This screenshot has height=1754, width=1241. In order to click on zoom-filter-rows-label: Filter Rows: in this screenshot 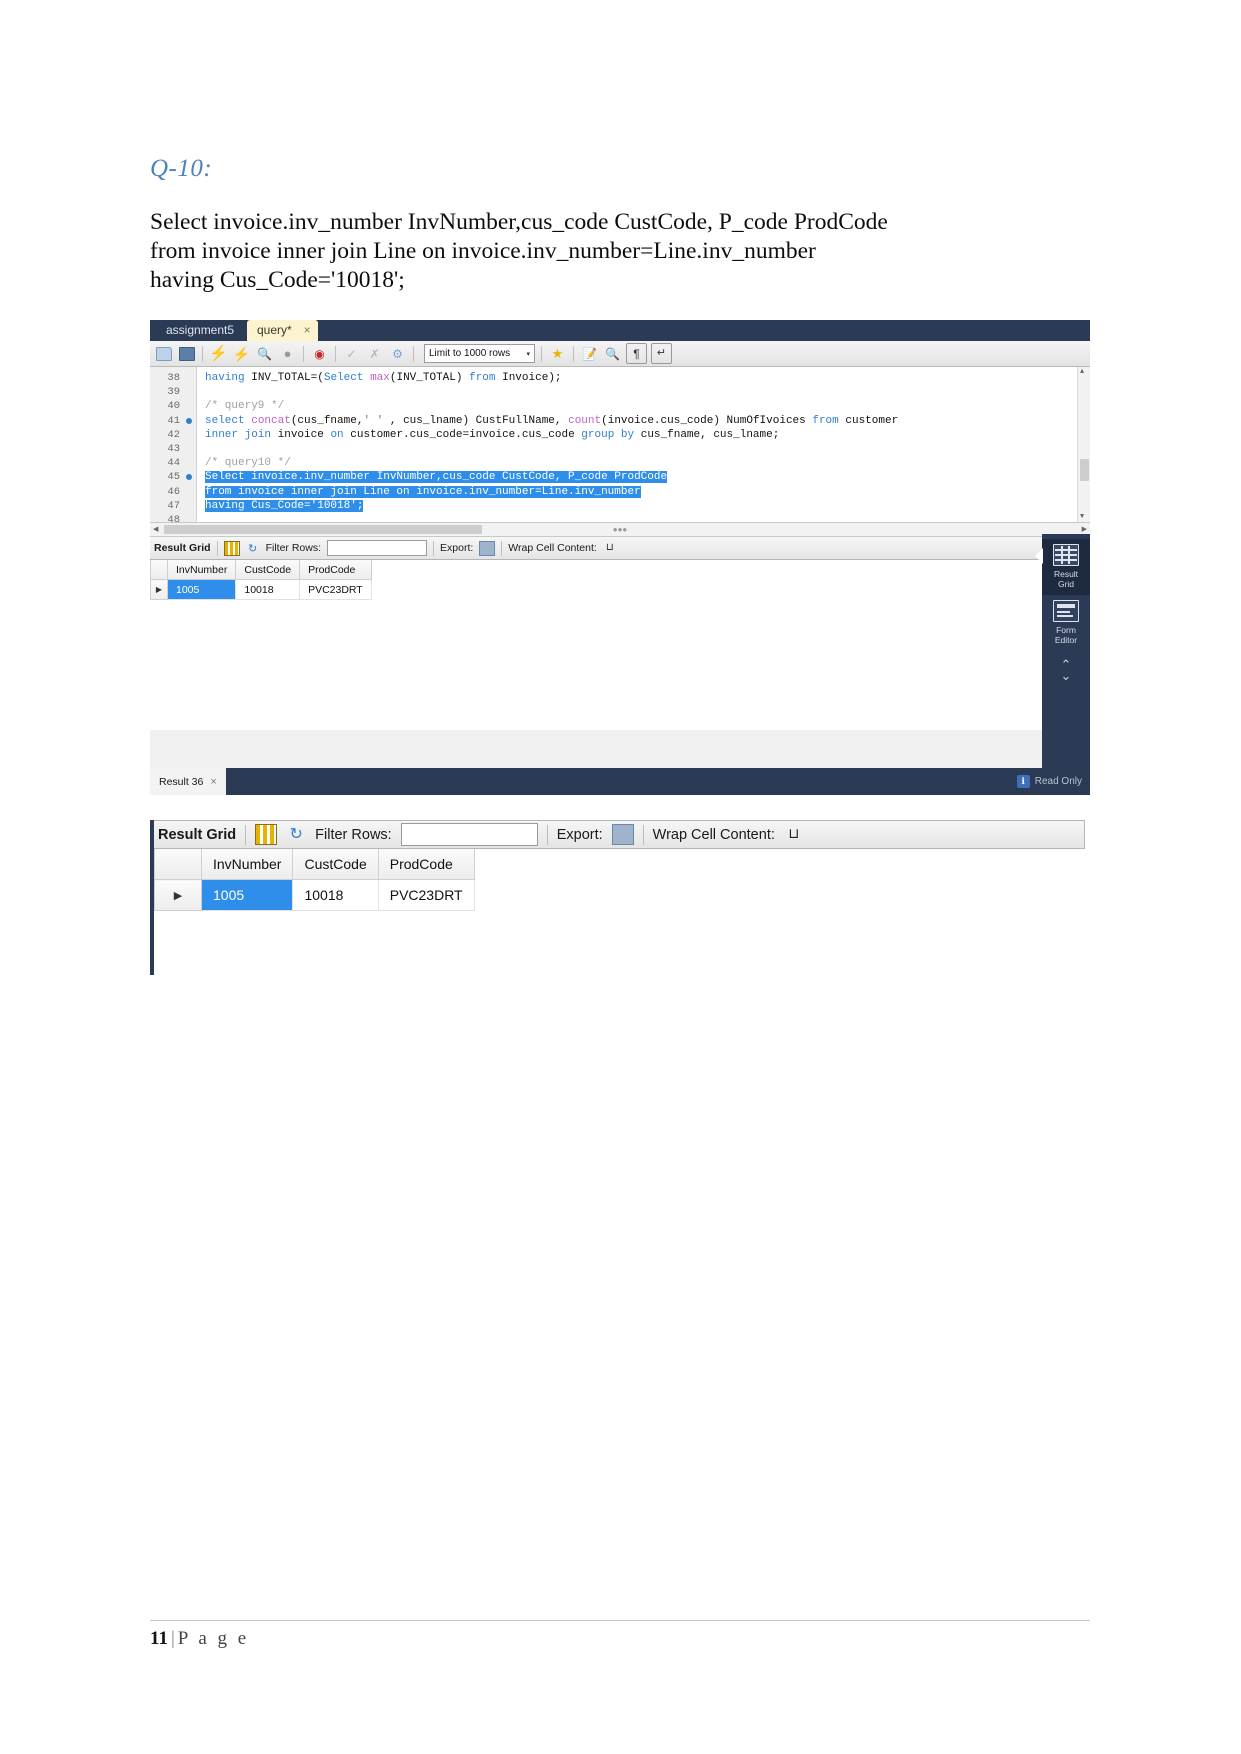, I will do `click(353, 834)`.